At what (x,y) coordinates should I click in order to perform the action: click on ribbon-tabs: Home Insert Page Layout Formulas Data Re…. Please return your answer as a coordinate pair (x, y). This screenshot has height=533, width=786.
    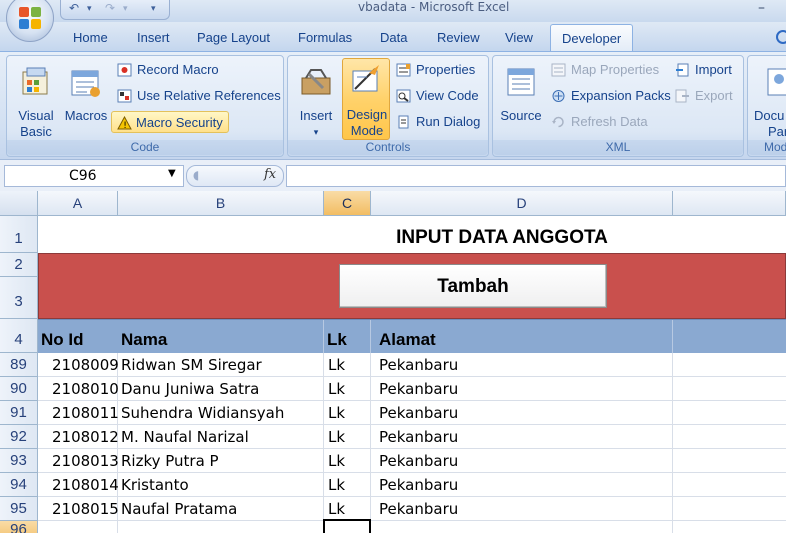
    Looking at the image, I should click on (393, 36).